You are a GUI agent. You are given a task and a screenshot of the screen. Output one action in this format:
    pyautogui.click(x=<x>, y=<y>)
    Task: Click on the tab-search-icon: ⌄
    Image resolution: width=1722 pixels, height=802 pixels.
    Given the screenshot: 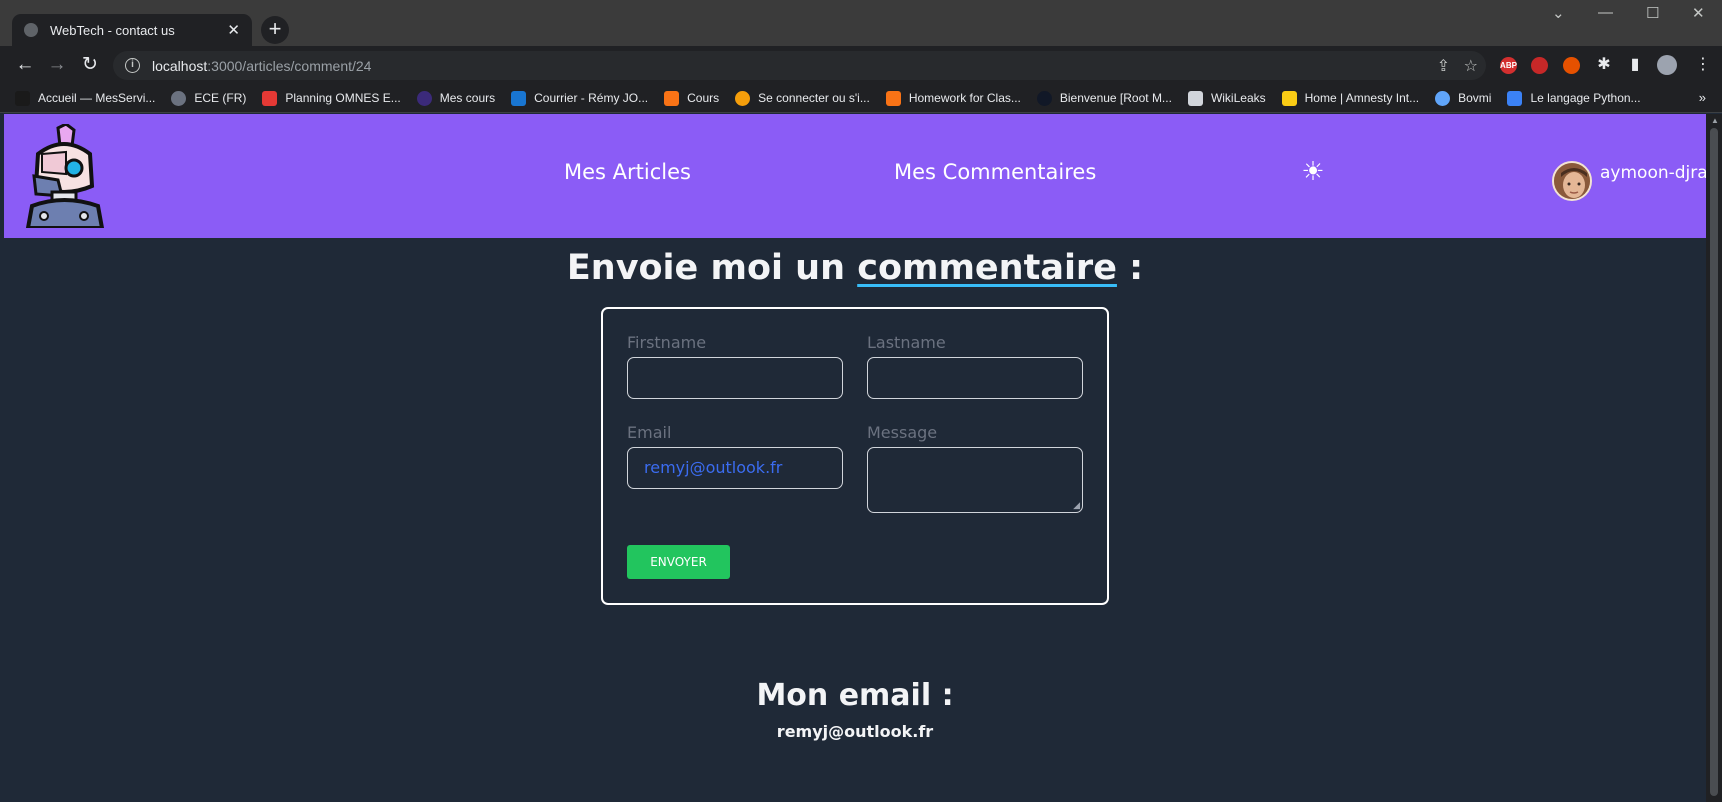 What is the action you would take?
    pyautogui.click(x=1558, y=13)
    